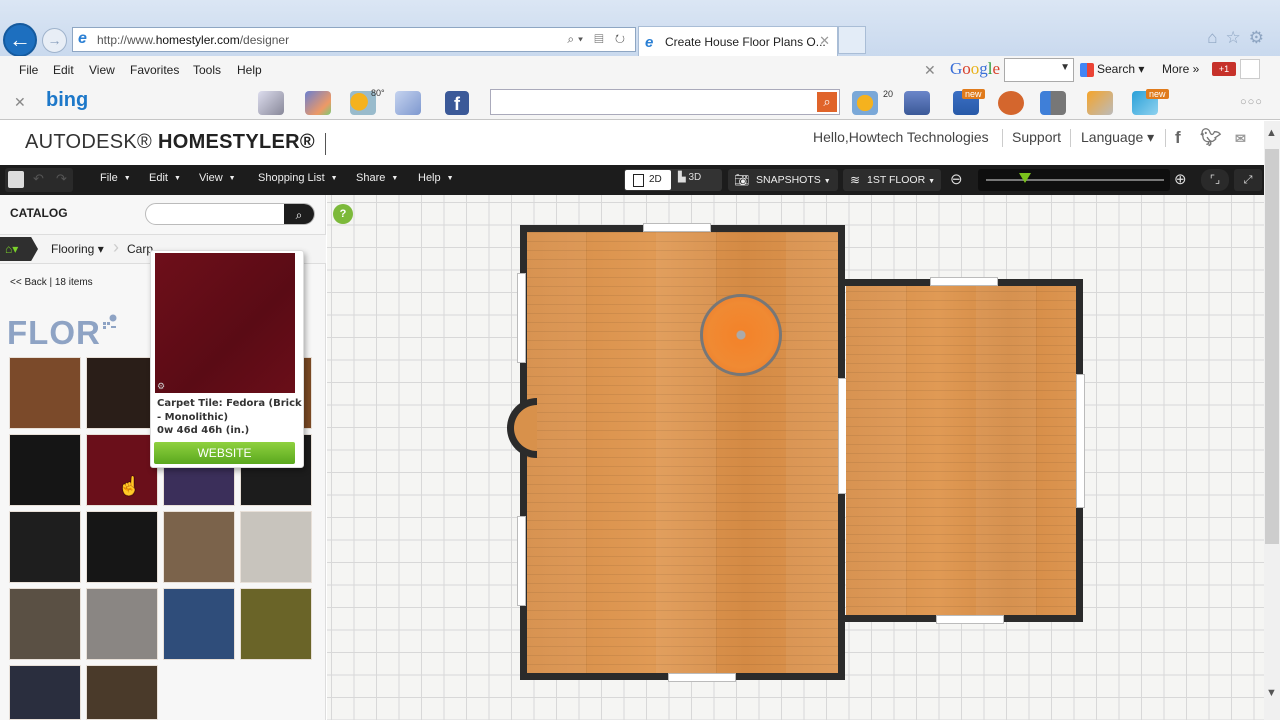 Image resolution: width=1280 pixels, height=720 pixels. What do you see at coordinates (298, 178) in the screenshot?
I see `toolbar-menu-shopping-list: Shopping List ▼` at bounding box center [298, 178].